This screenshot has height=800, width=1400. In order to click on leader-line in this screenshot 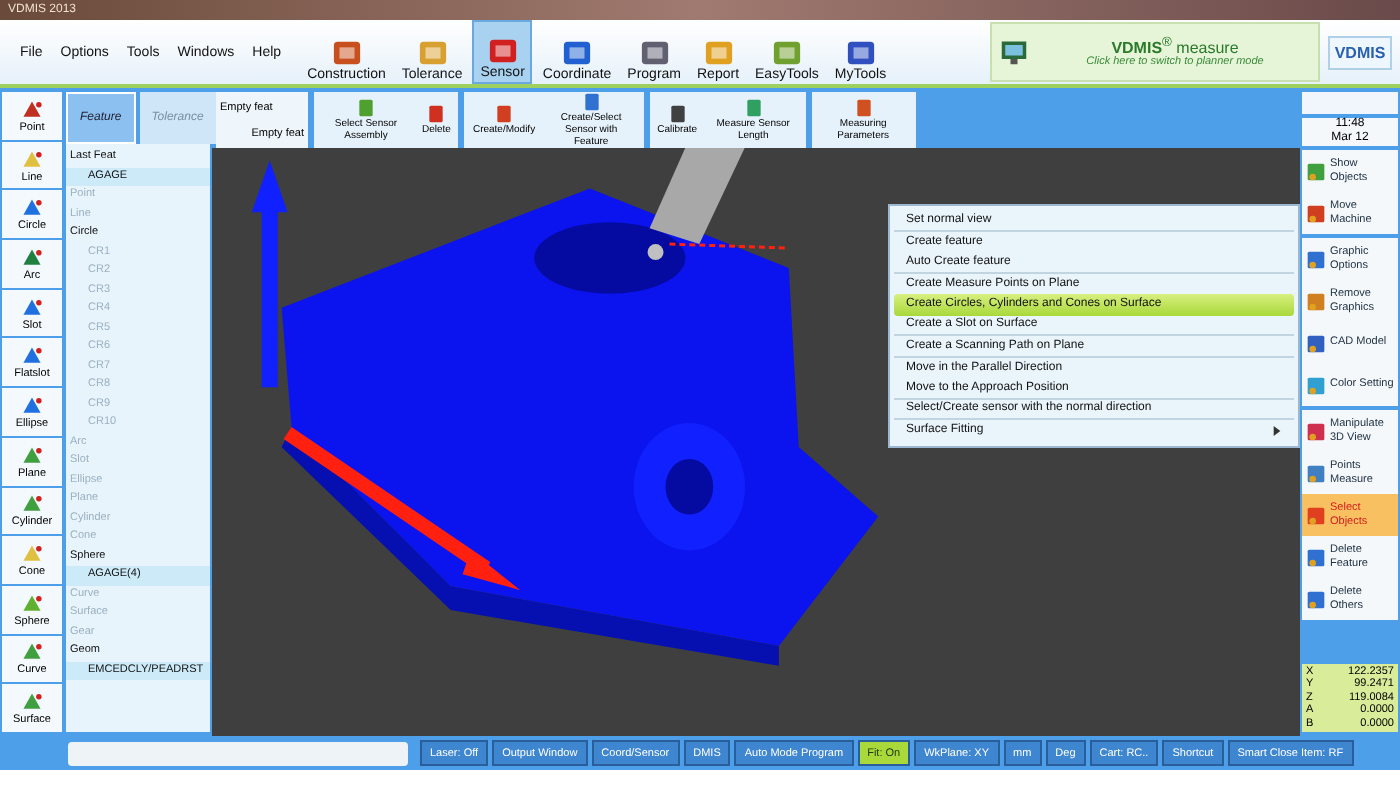, I will do `click(729, 246)`.